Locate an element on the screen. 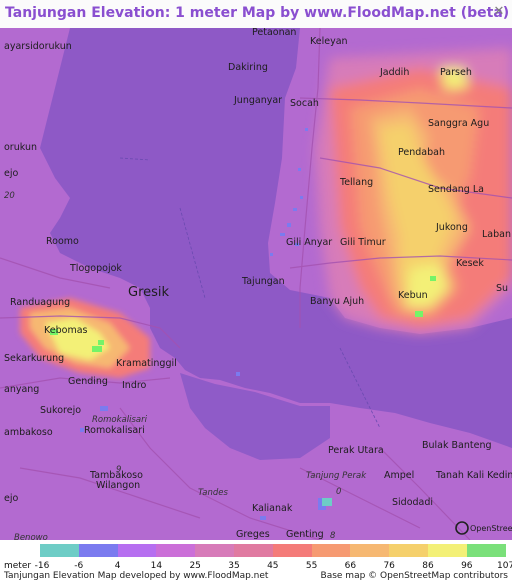  place-label: Kesek is located at coordinates (470, 263).